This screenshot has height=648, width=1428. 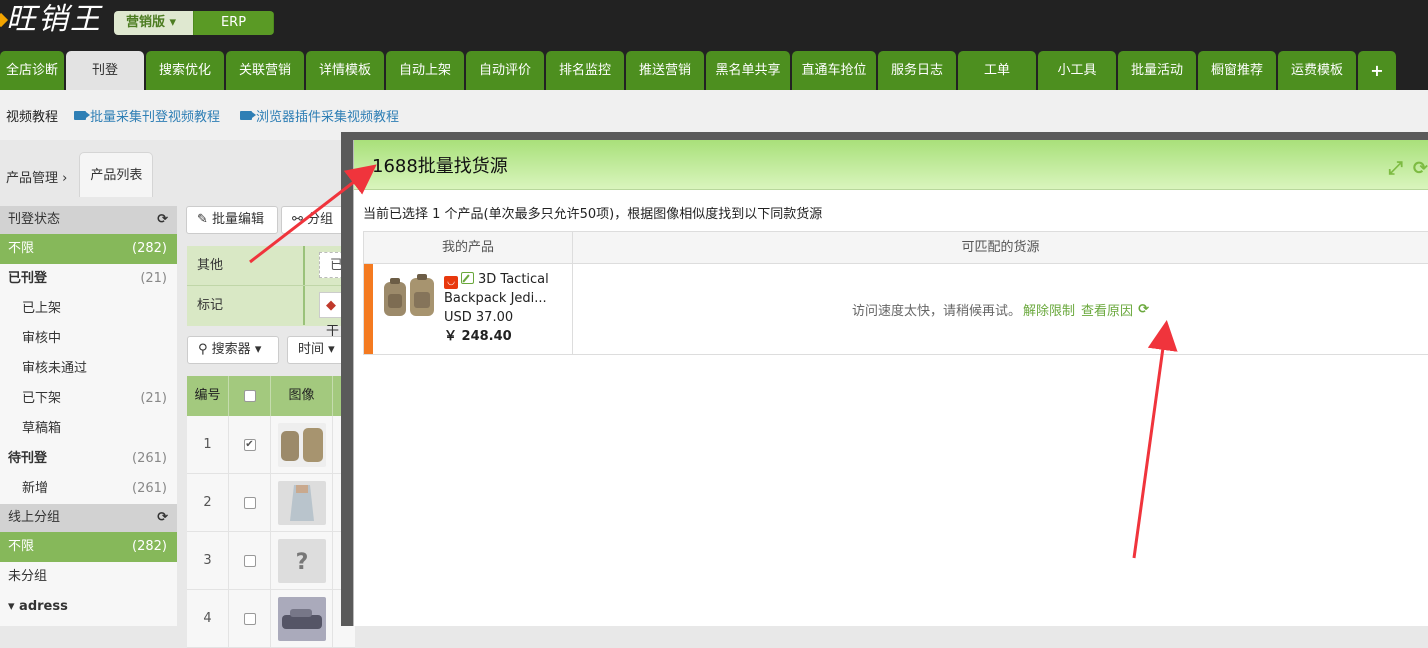 What do you see at coordinates (265, 70) in the screenshot?
I see `nav-tab-3: 关联营销` at bounding box center [265, 70].